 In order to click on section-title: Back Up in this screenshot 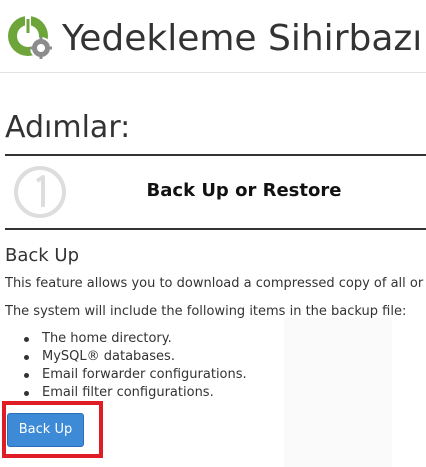, I will do `click(42, 255)`.